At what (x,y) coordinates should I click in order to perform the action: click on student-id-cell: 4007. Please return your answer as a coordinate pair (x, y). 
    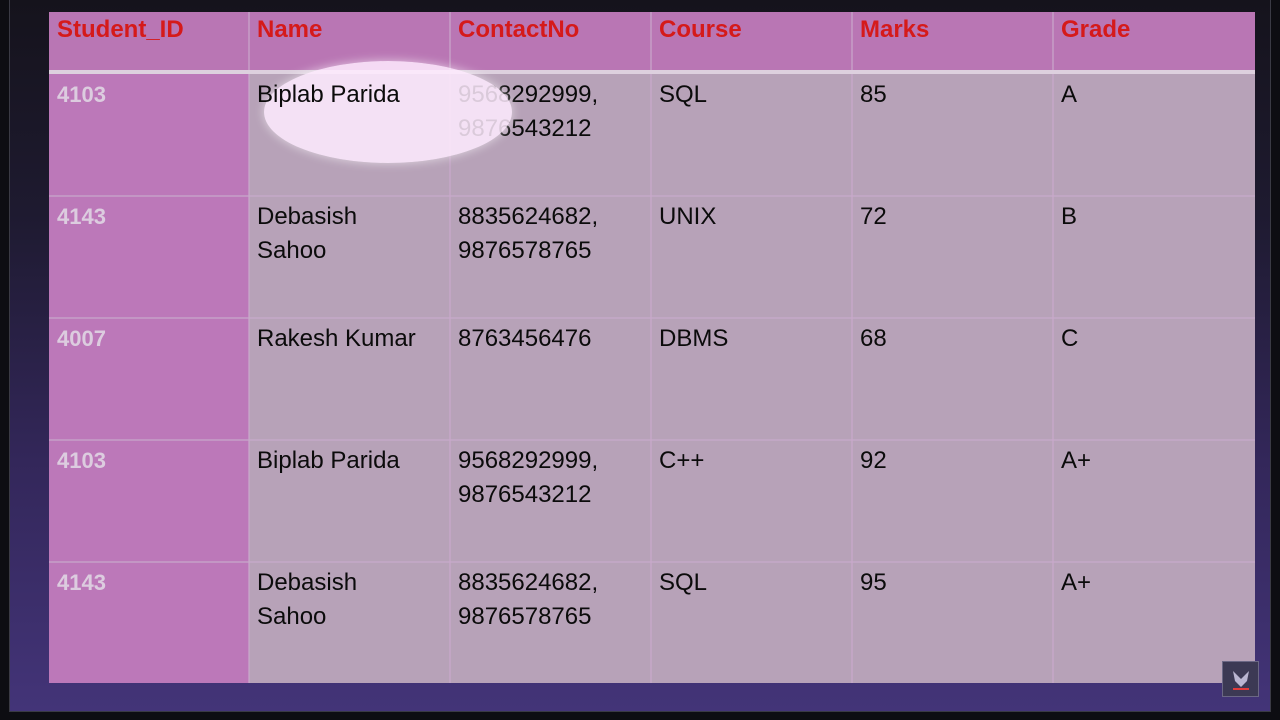
    Looking at the image, I should click on (81, 338).